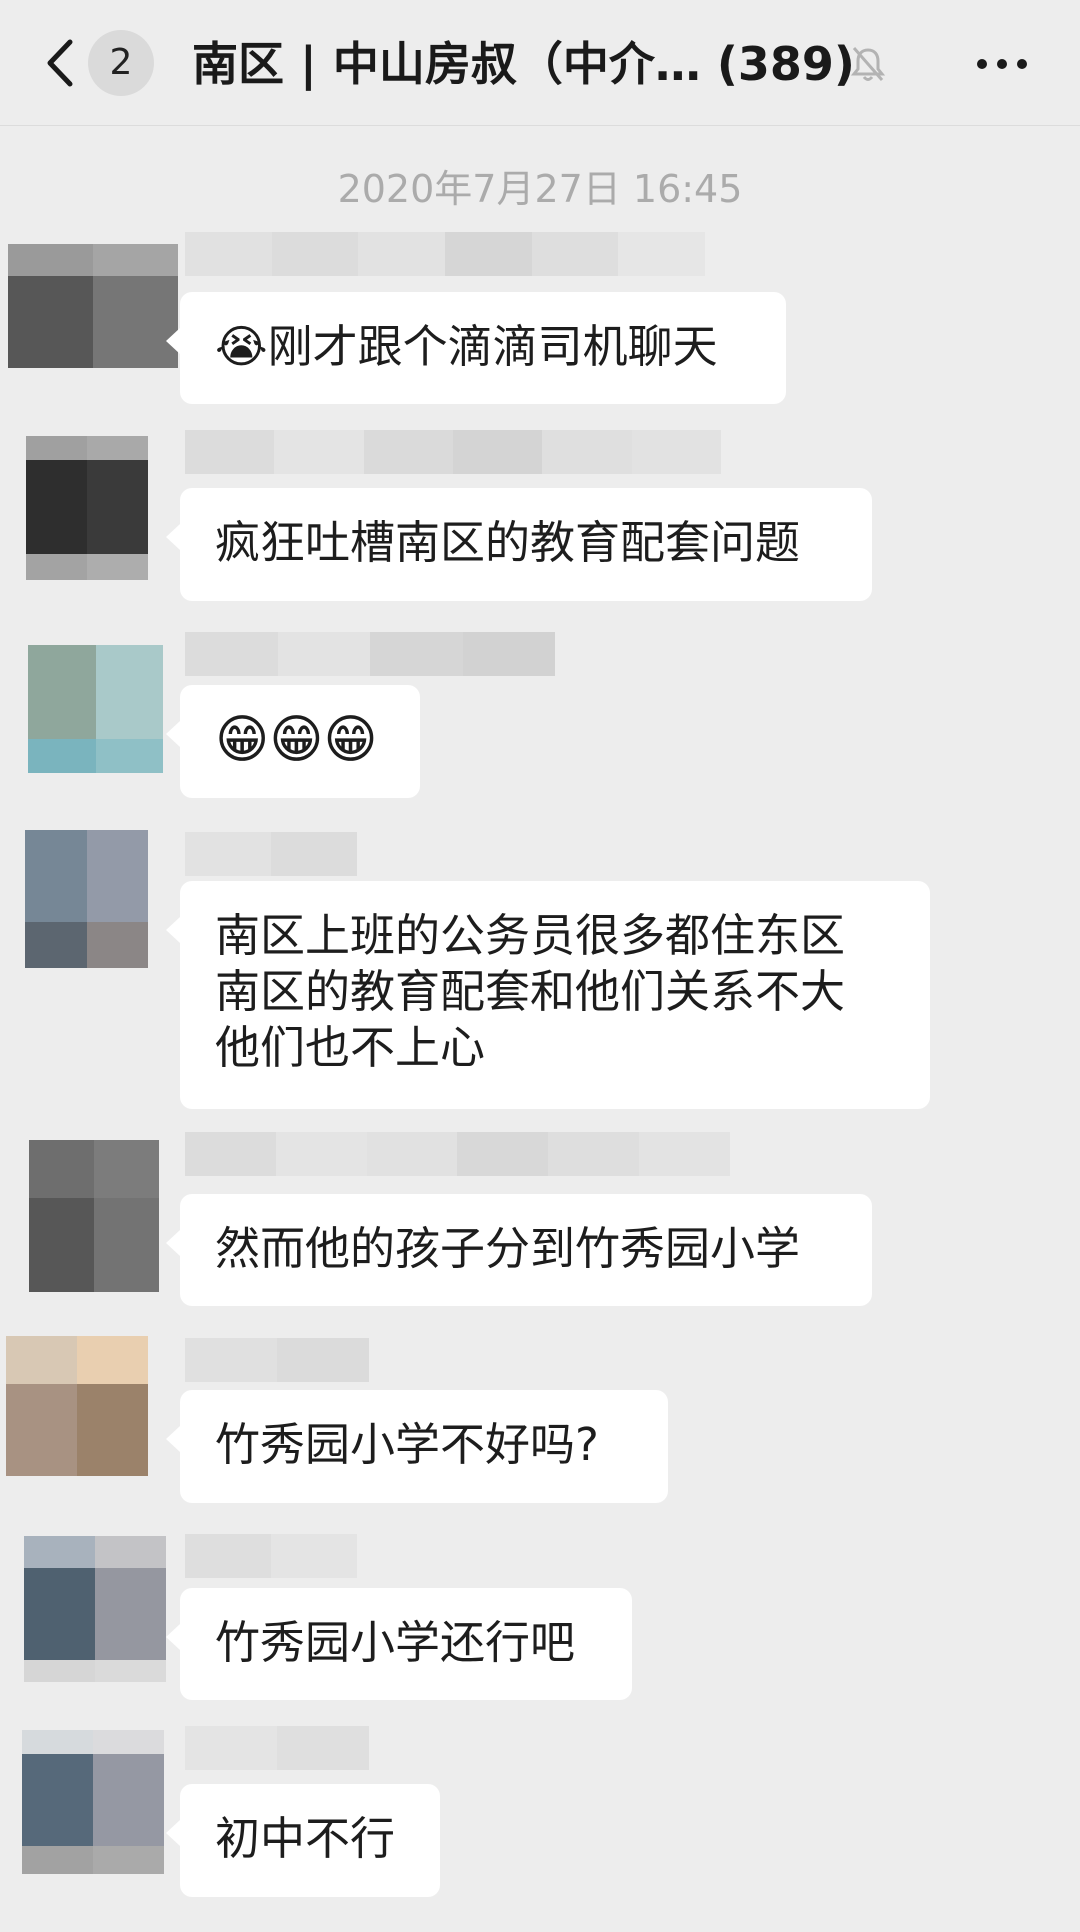  I want to click on message-bubble: 😁😁😁, so click(293, 741).